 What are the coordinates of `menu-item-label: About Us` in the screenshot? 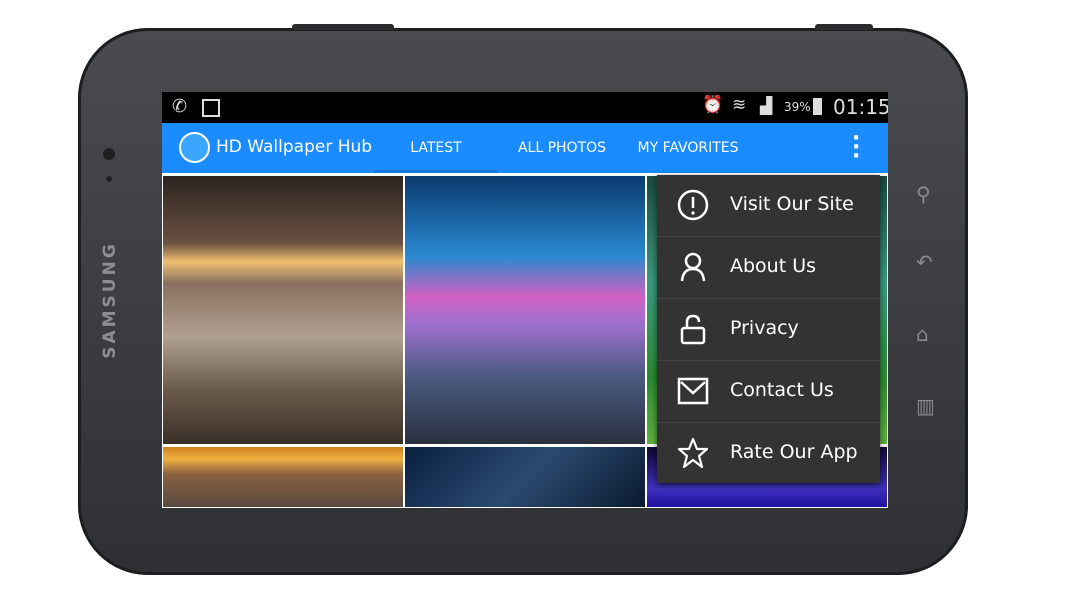 It's located at (773, 266).